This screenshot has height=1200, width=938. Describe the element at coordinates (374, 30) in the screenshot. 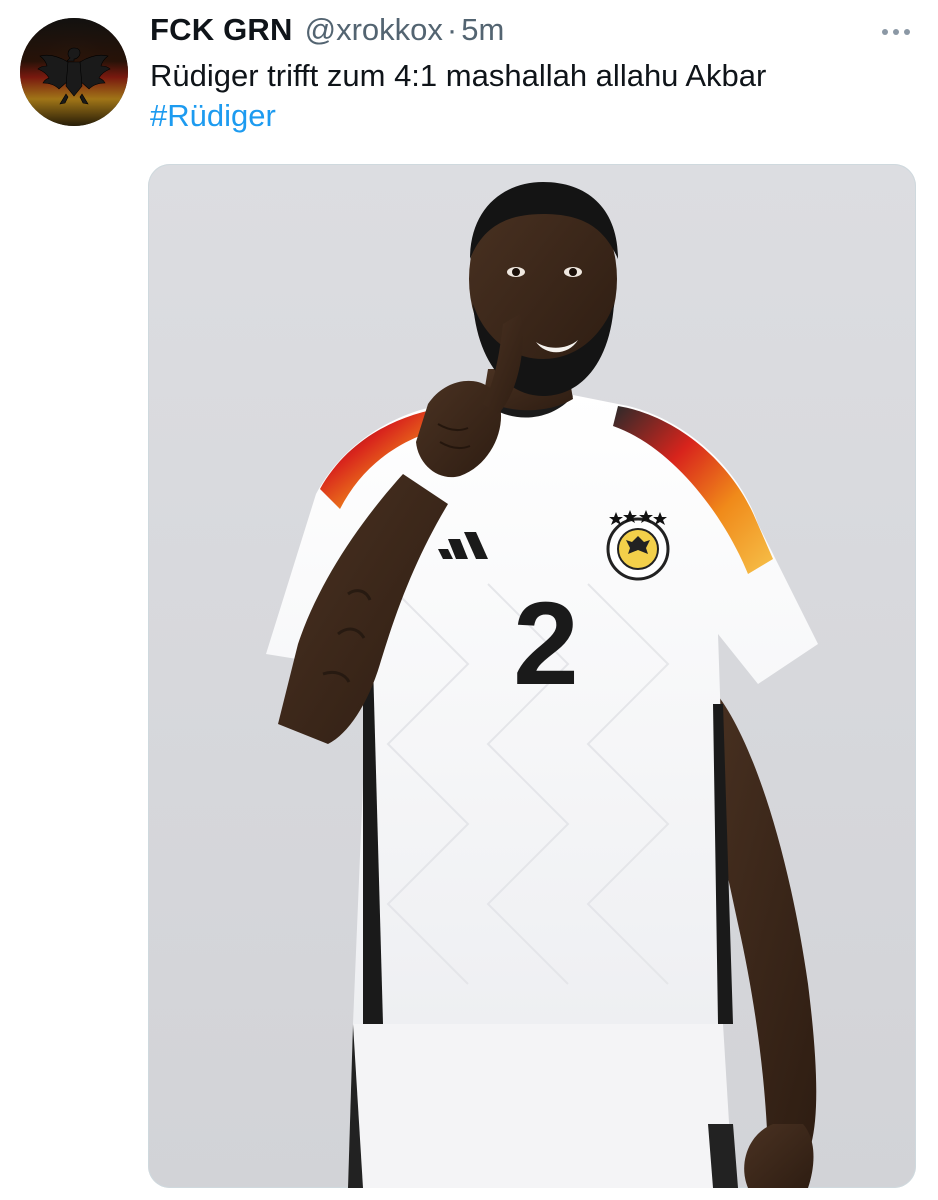

I see `user-handle: @xrokkox` at that location.